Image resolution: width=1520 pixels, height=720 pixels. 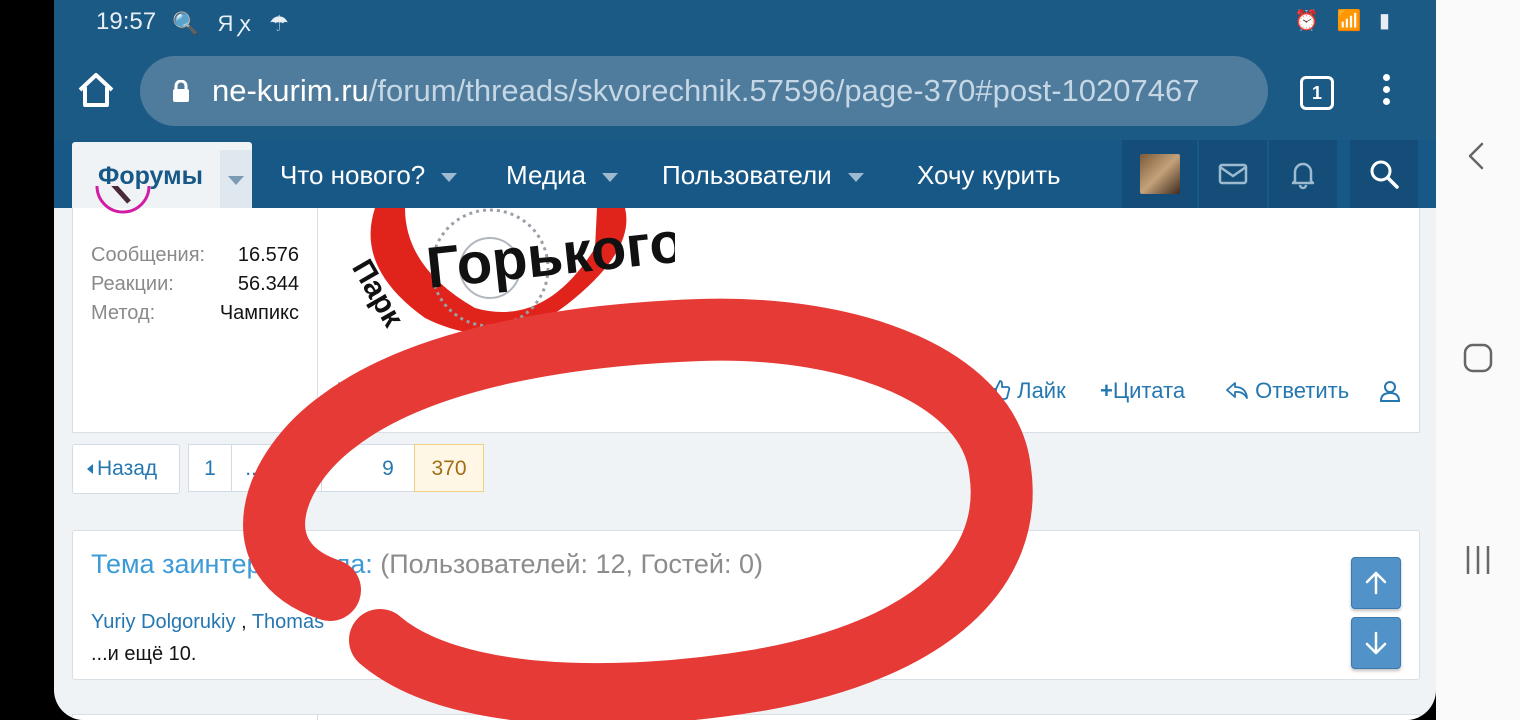 What do you see at coordinates (1345, 21) in the screenshot?
I see `status-right-icons: ⏰ 📶 ▮` at bounding box center [1345, 21].